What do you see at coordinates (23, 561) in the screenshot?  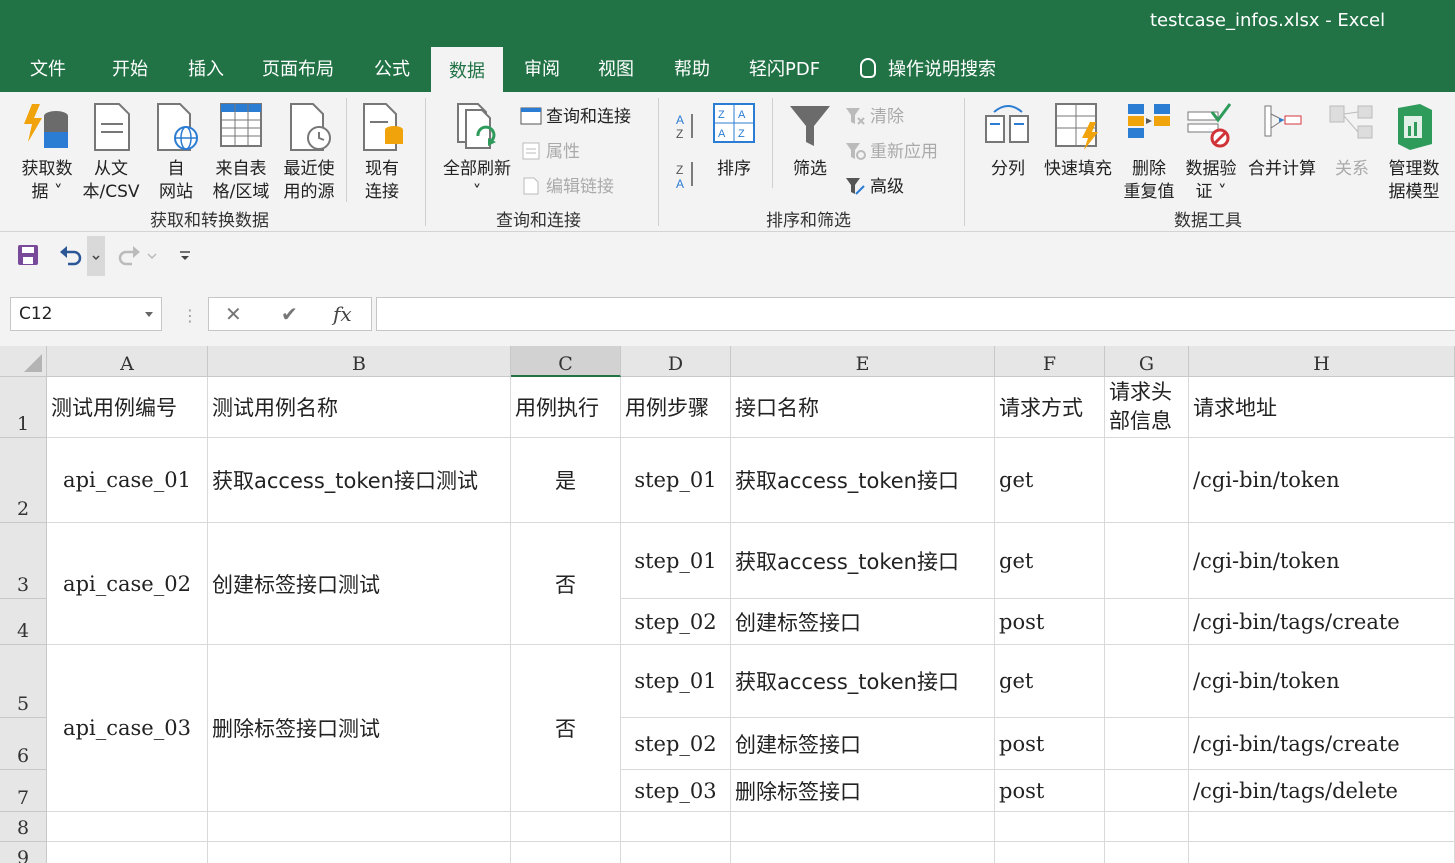 I see `row-header-3: 3` at bounding box center [23, 561].